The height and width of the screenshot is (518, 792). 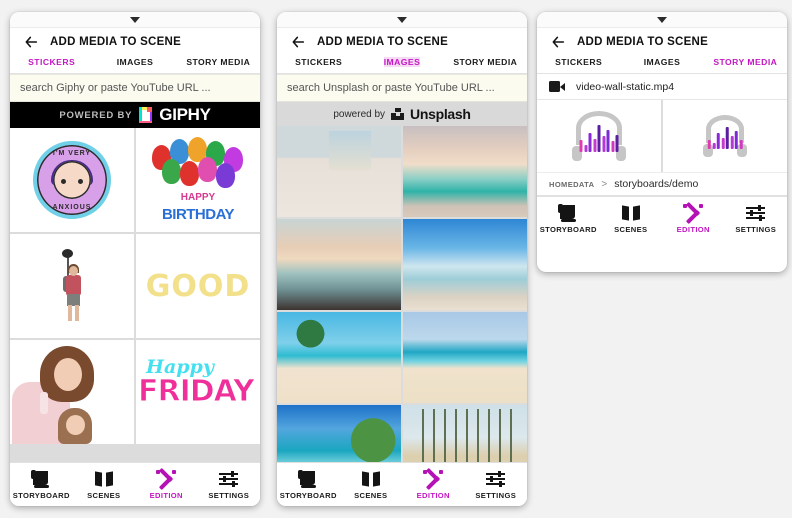 I want to click on headphones-waveform-icon, so click(x=725, y=136).